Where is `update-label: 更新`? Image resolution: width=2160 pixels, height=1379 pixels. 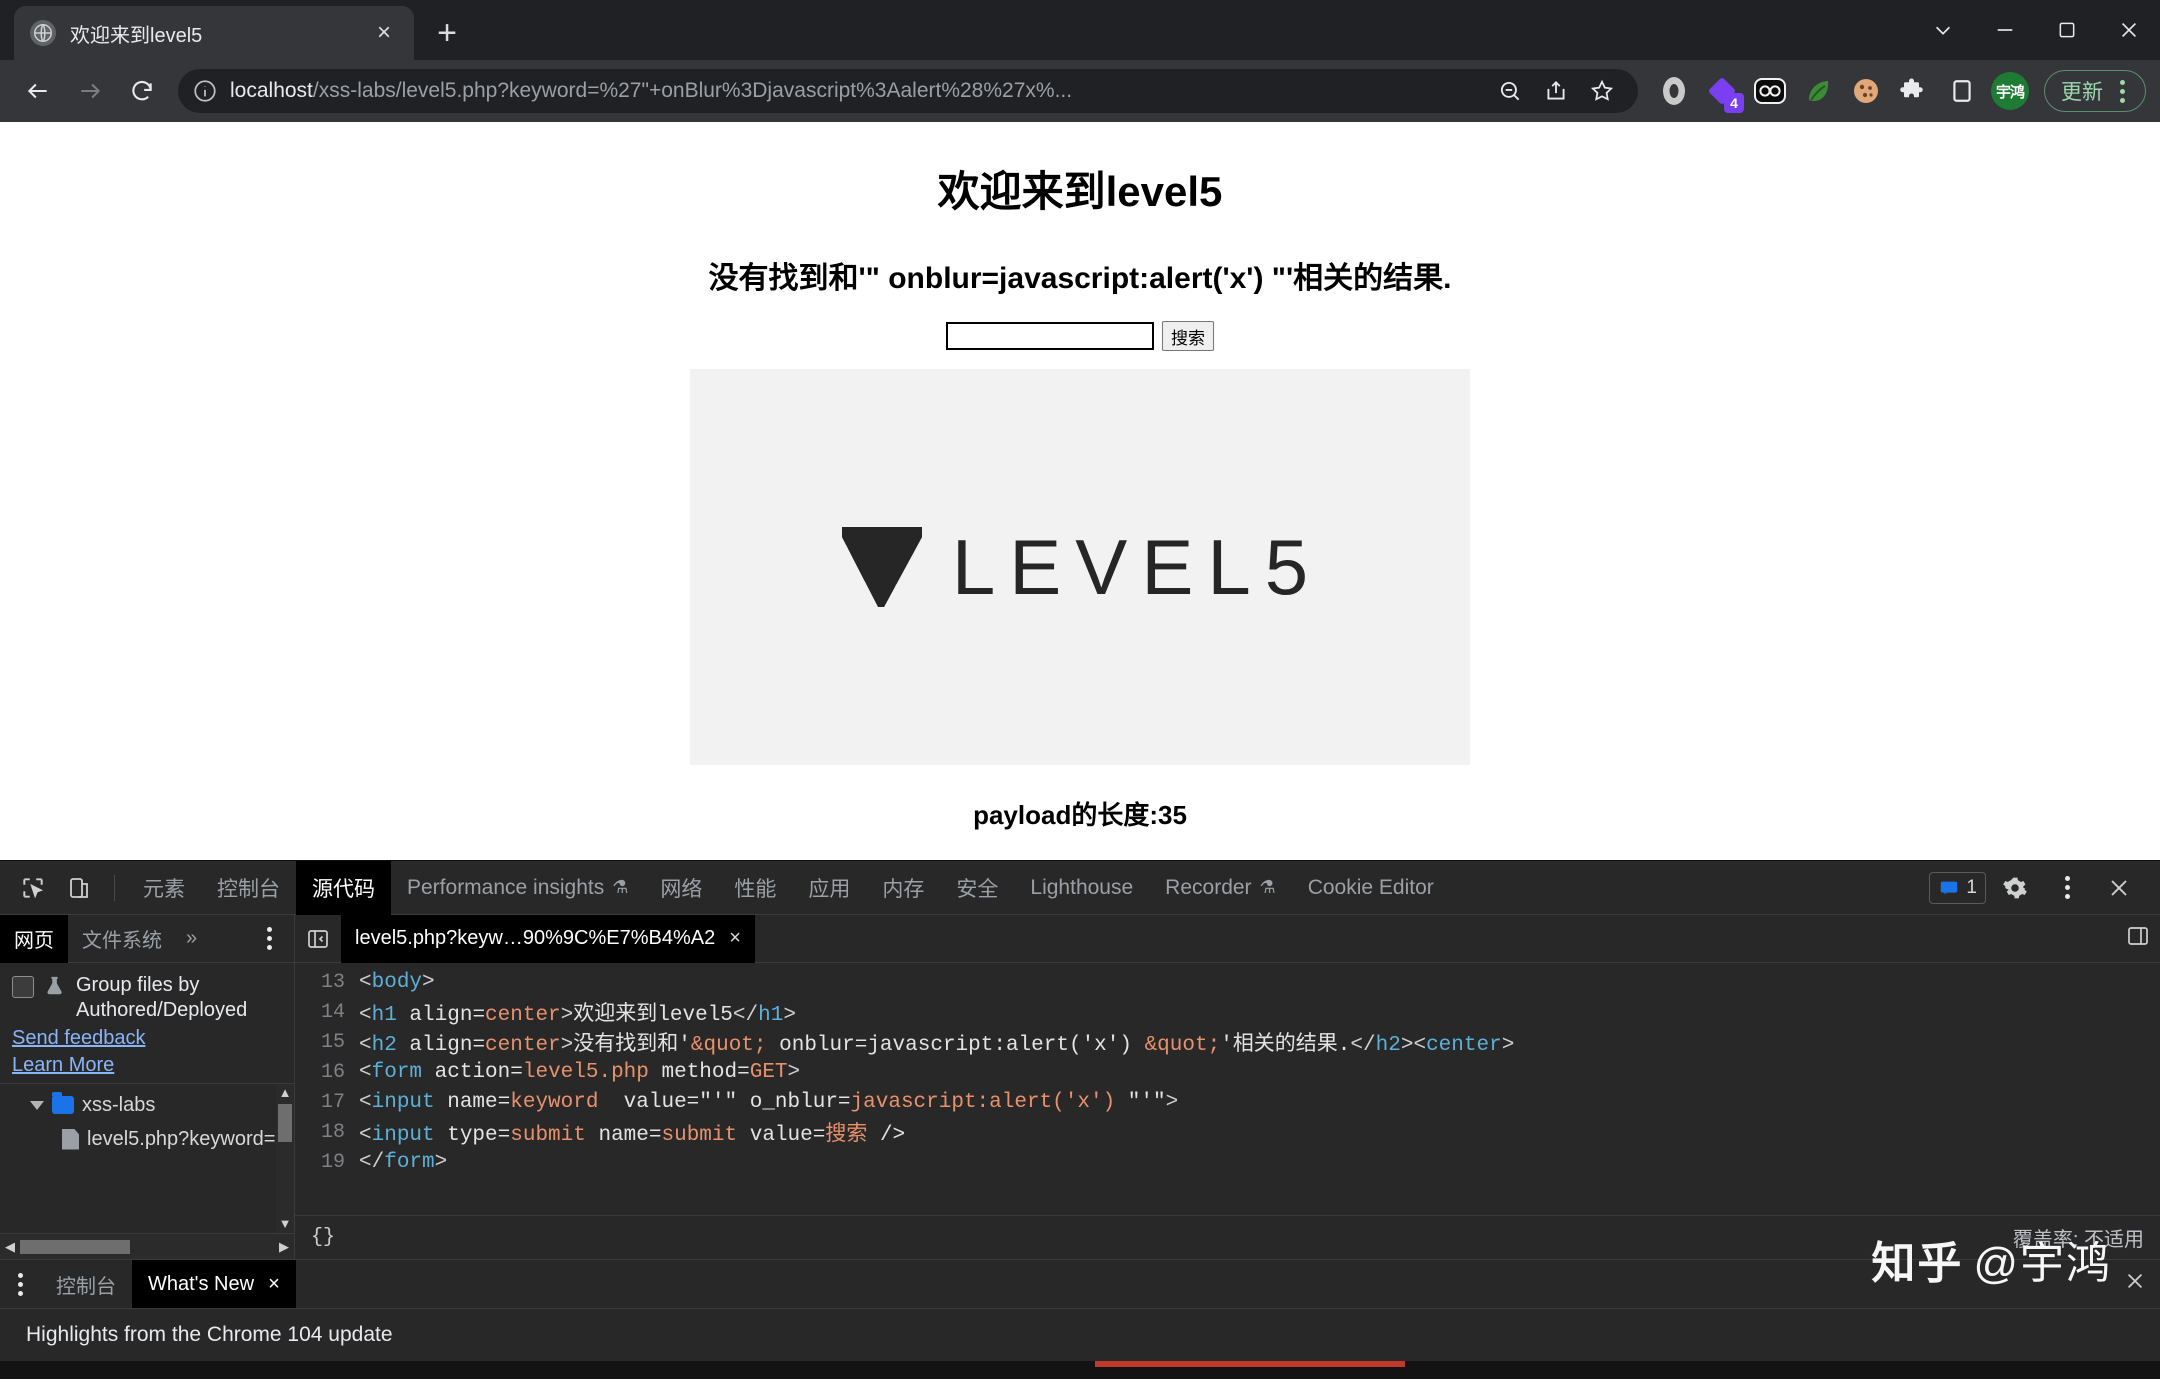 update-label: 更新 is located at coordinates (2082, 92).